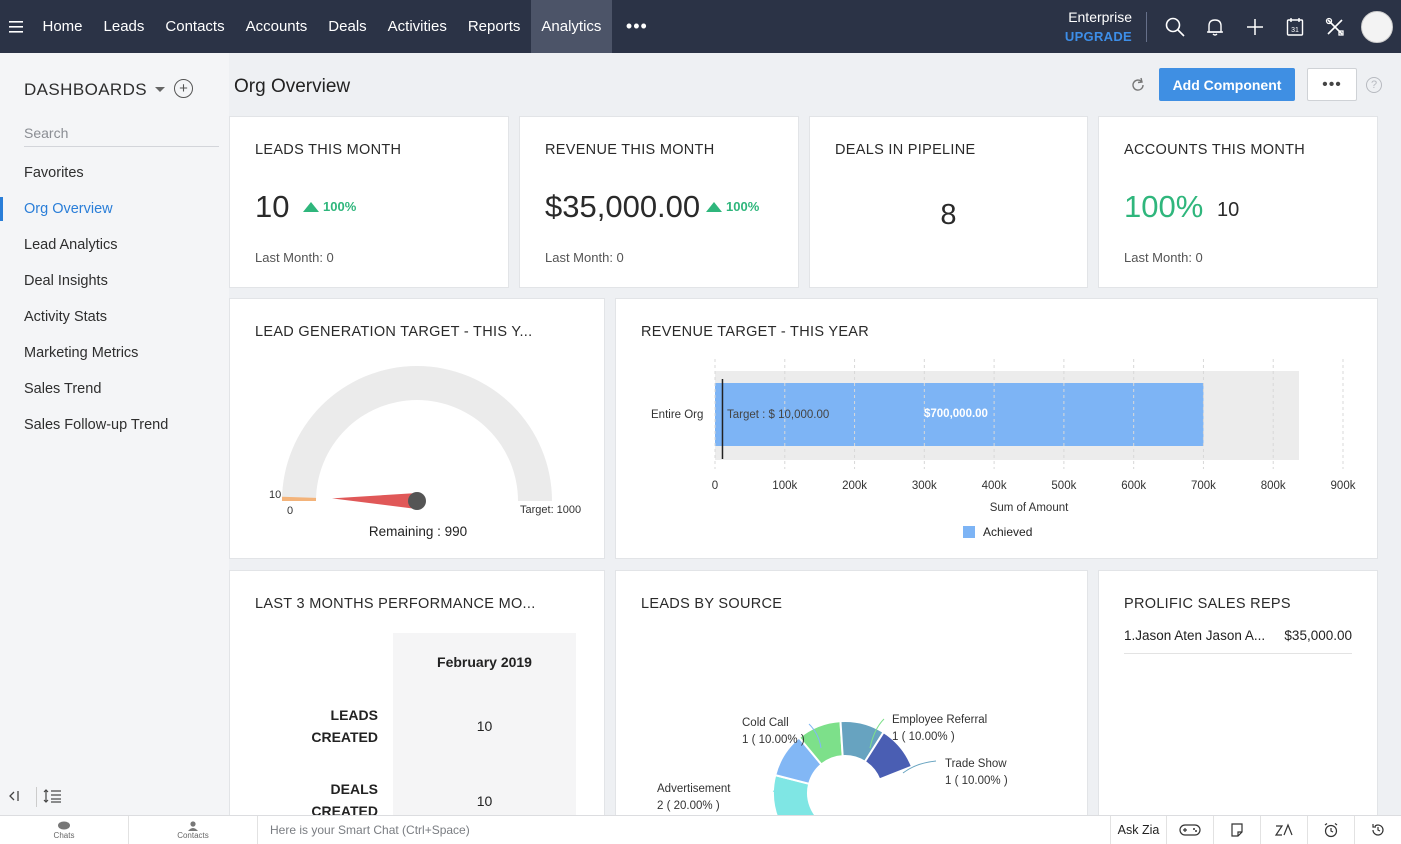 The height and width of the screenshot is (844, 1401). What do you see at coordinates (1335, 26) in the screenshot?
I see `setup-tools-icon` at bounding box center [1335, 26].